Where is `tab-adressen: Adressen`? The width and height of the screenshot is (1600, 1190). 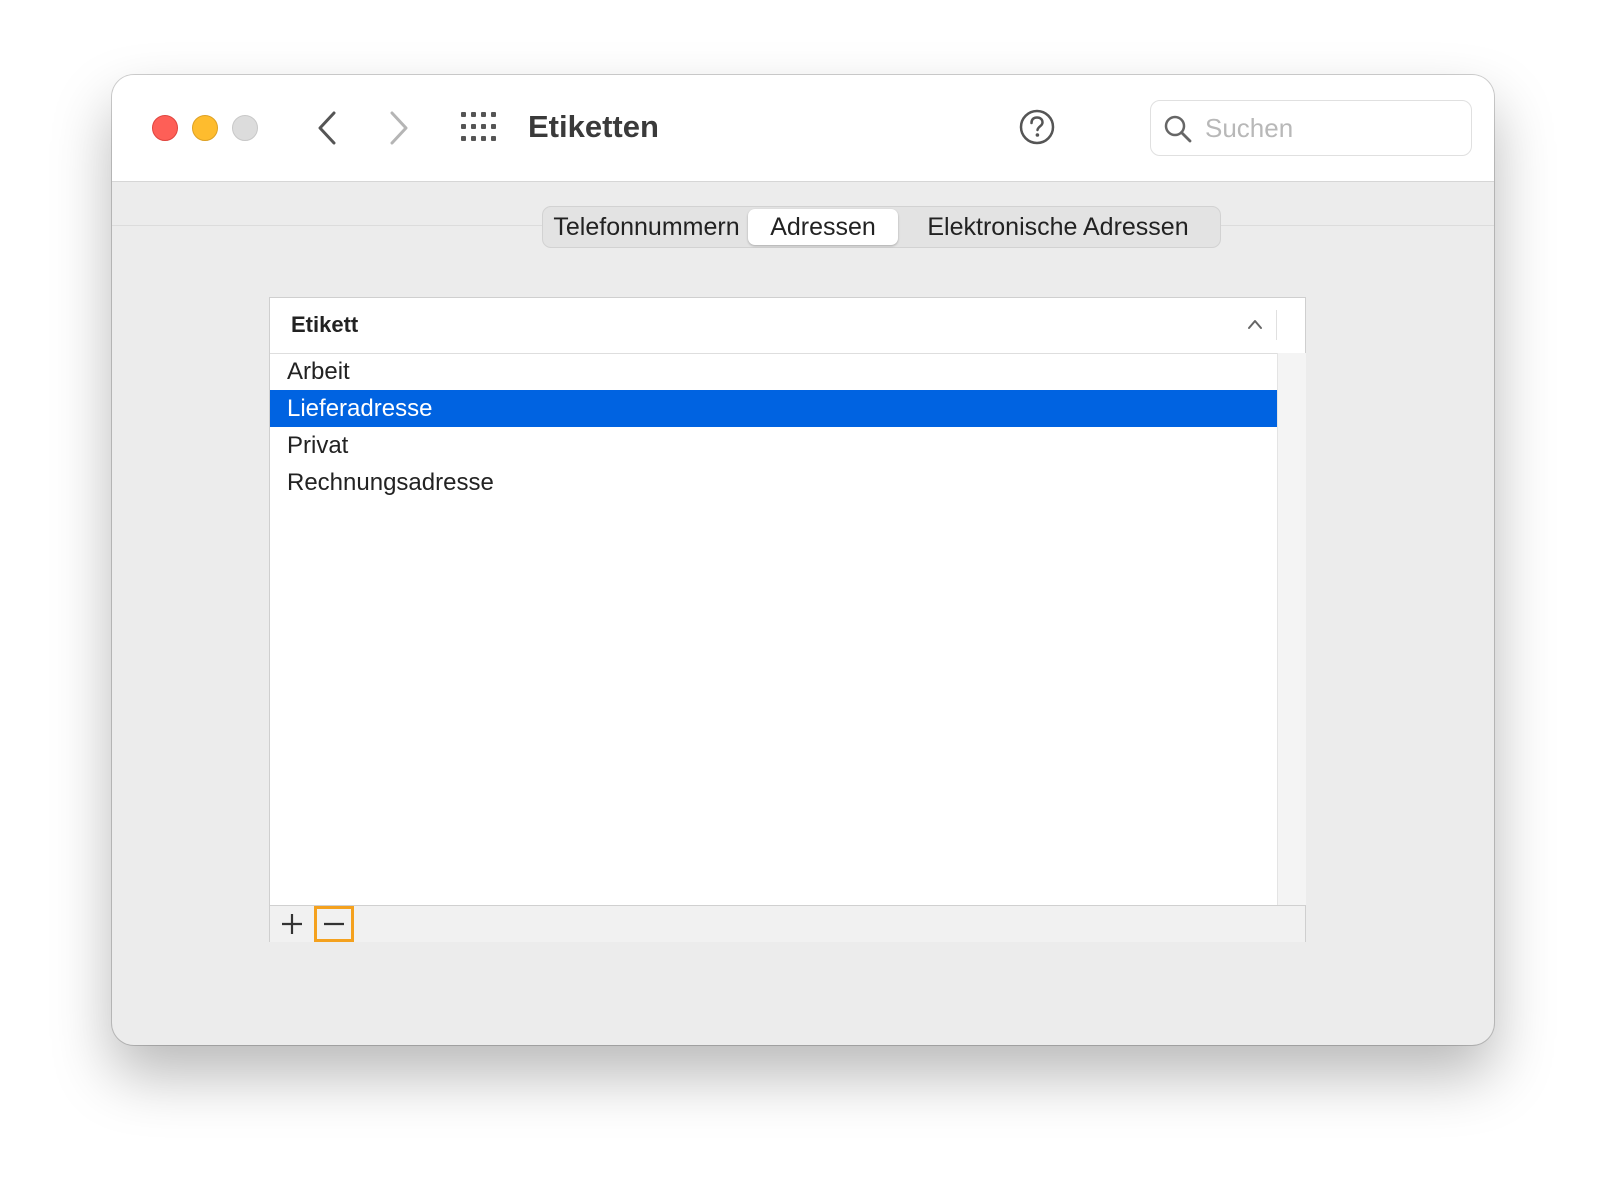
tab-adressen: Adressen is located at coordinates (823, 227).